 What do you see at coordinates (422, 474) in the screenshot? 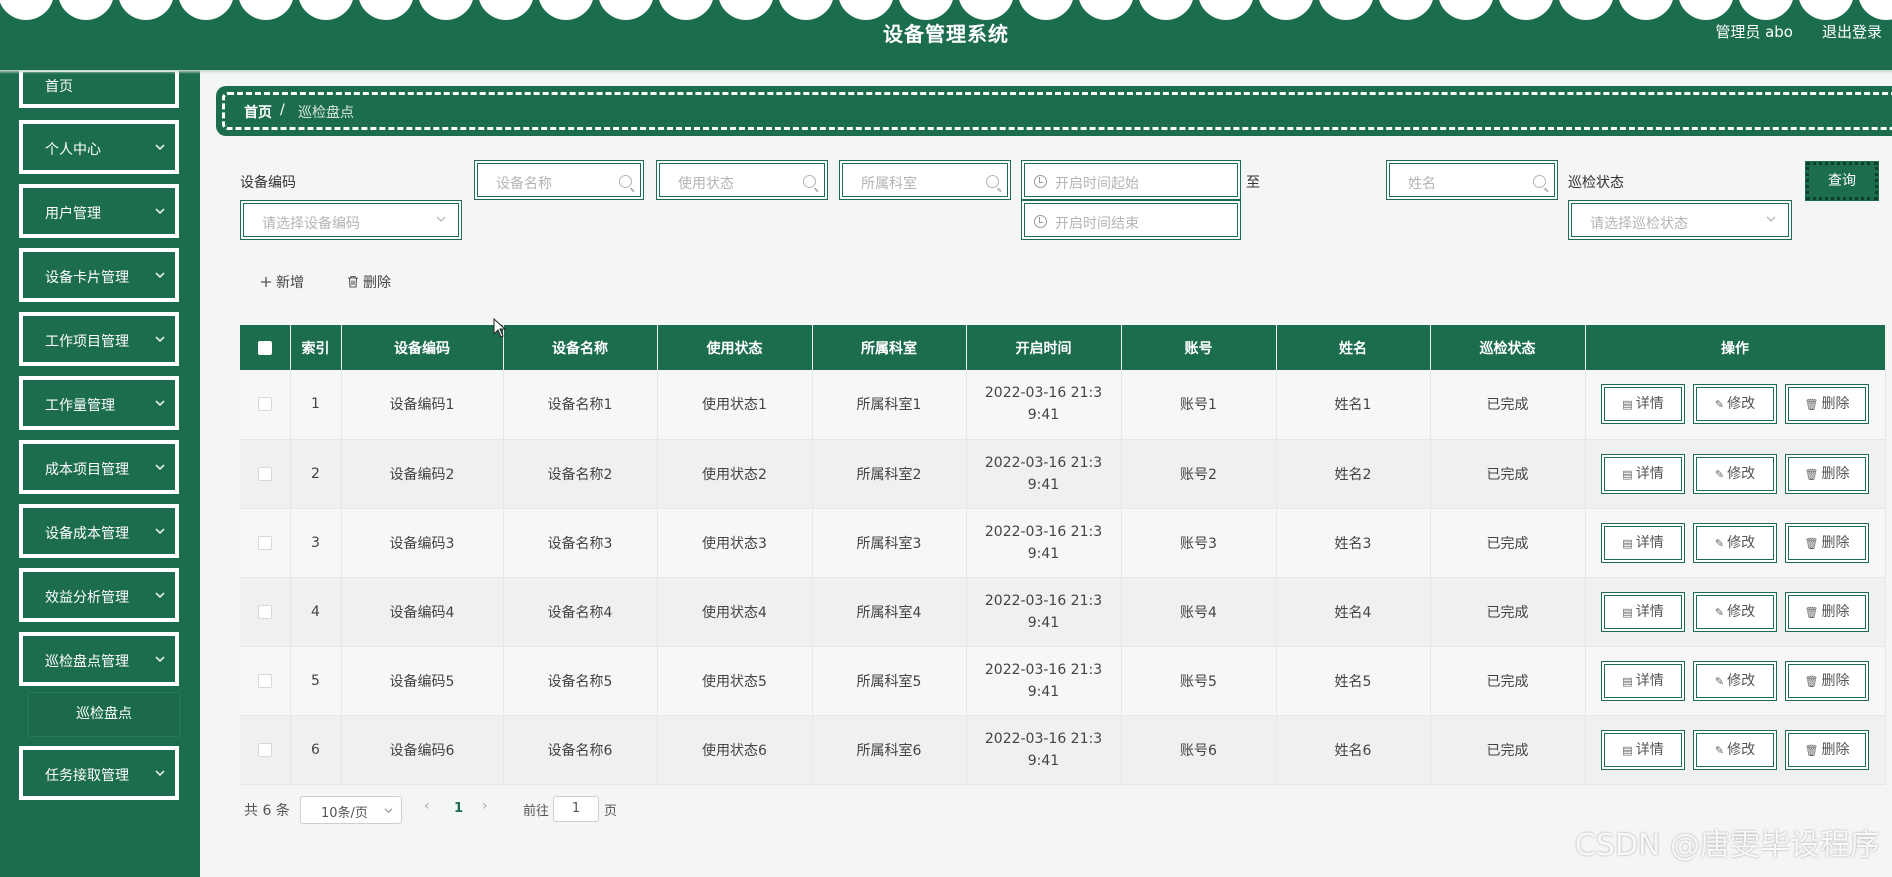
I see `cell-device-code: 设备编码2` at bounding box center [422, 474].